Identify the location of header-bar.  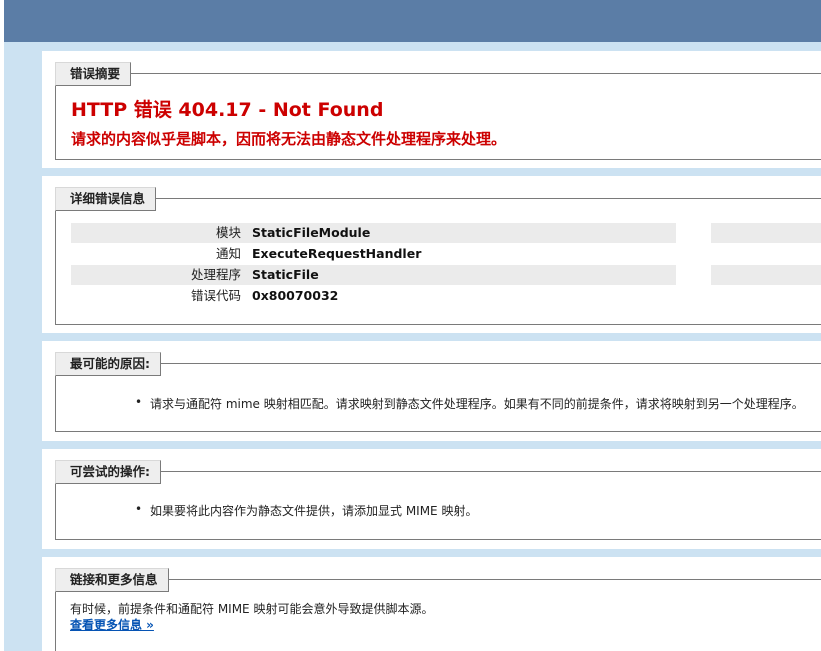
(412, 21).